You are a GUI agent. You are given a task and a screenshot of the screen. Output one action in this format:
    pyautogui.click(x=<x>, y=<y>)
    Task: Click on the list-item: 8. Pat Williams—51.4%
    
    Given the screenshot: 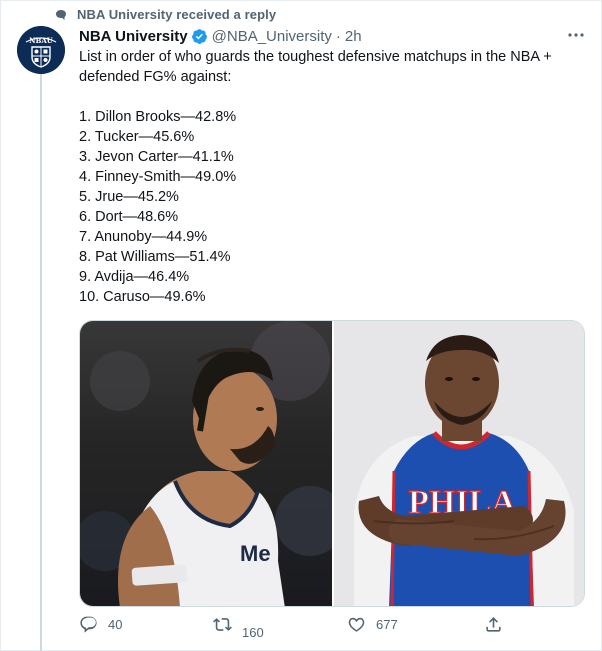 What is the action you would take?
    pyautogui.click(x=155, y=257)
    